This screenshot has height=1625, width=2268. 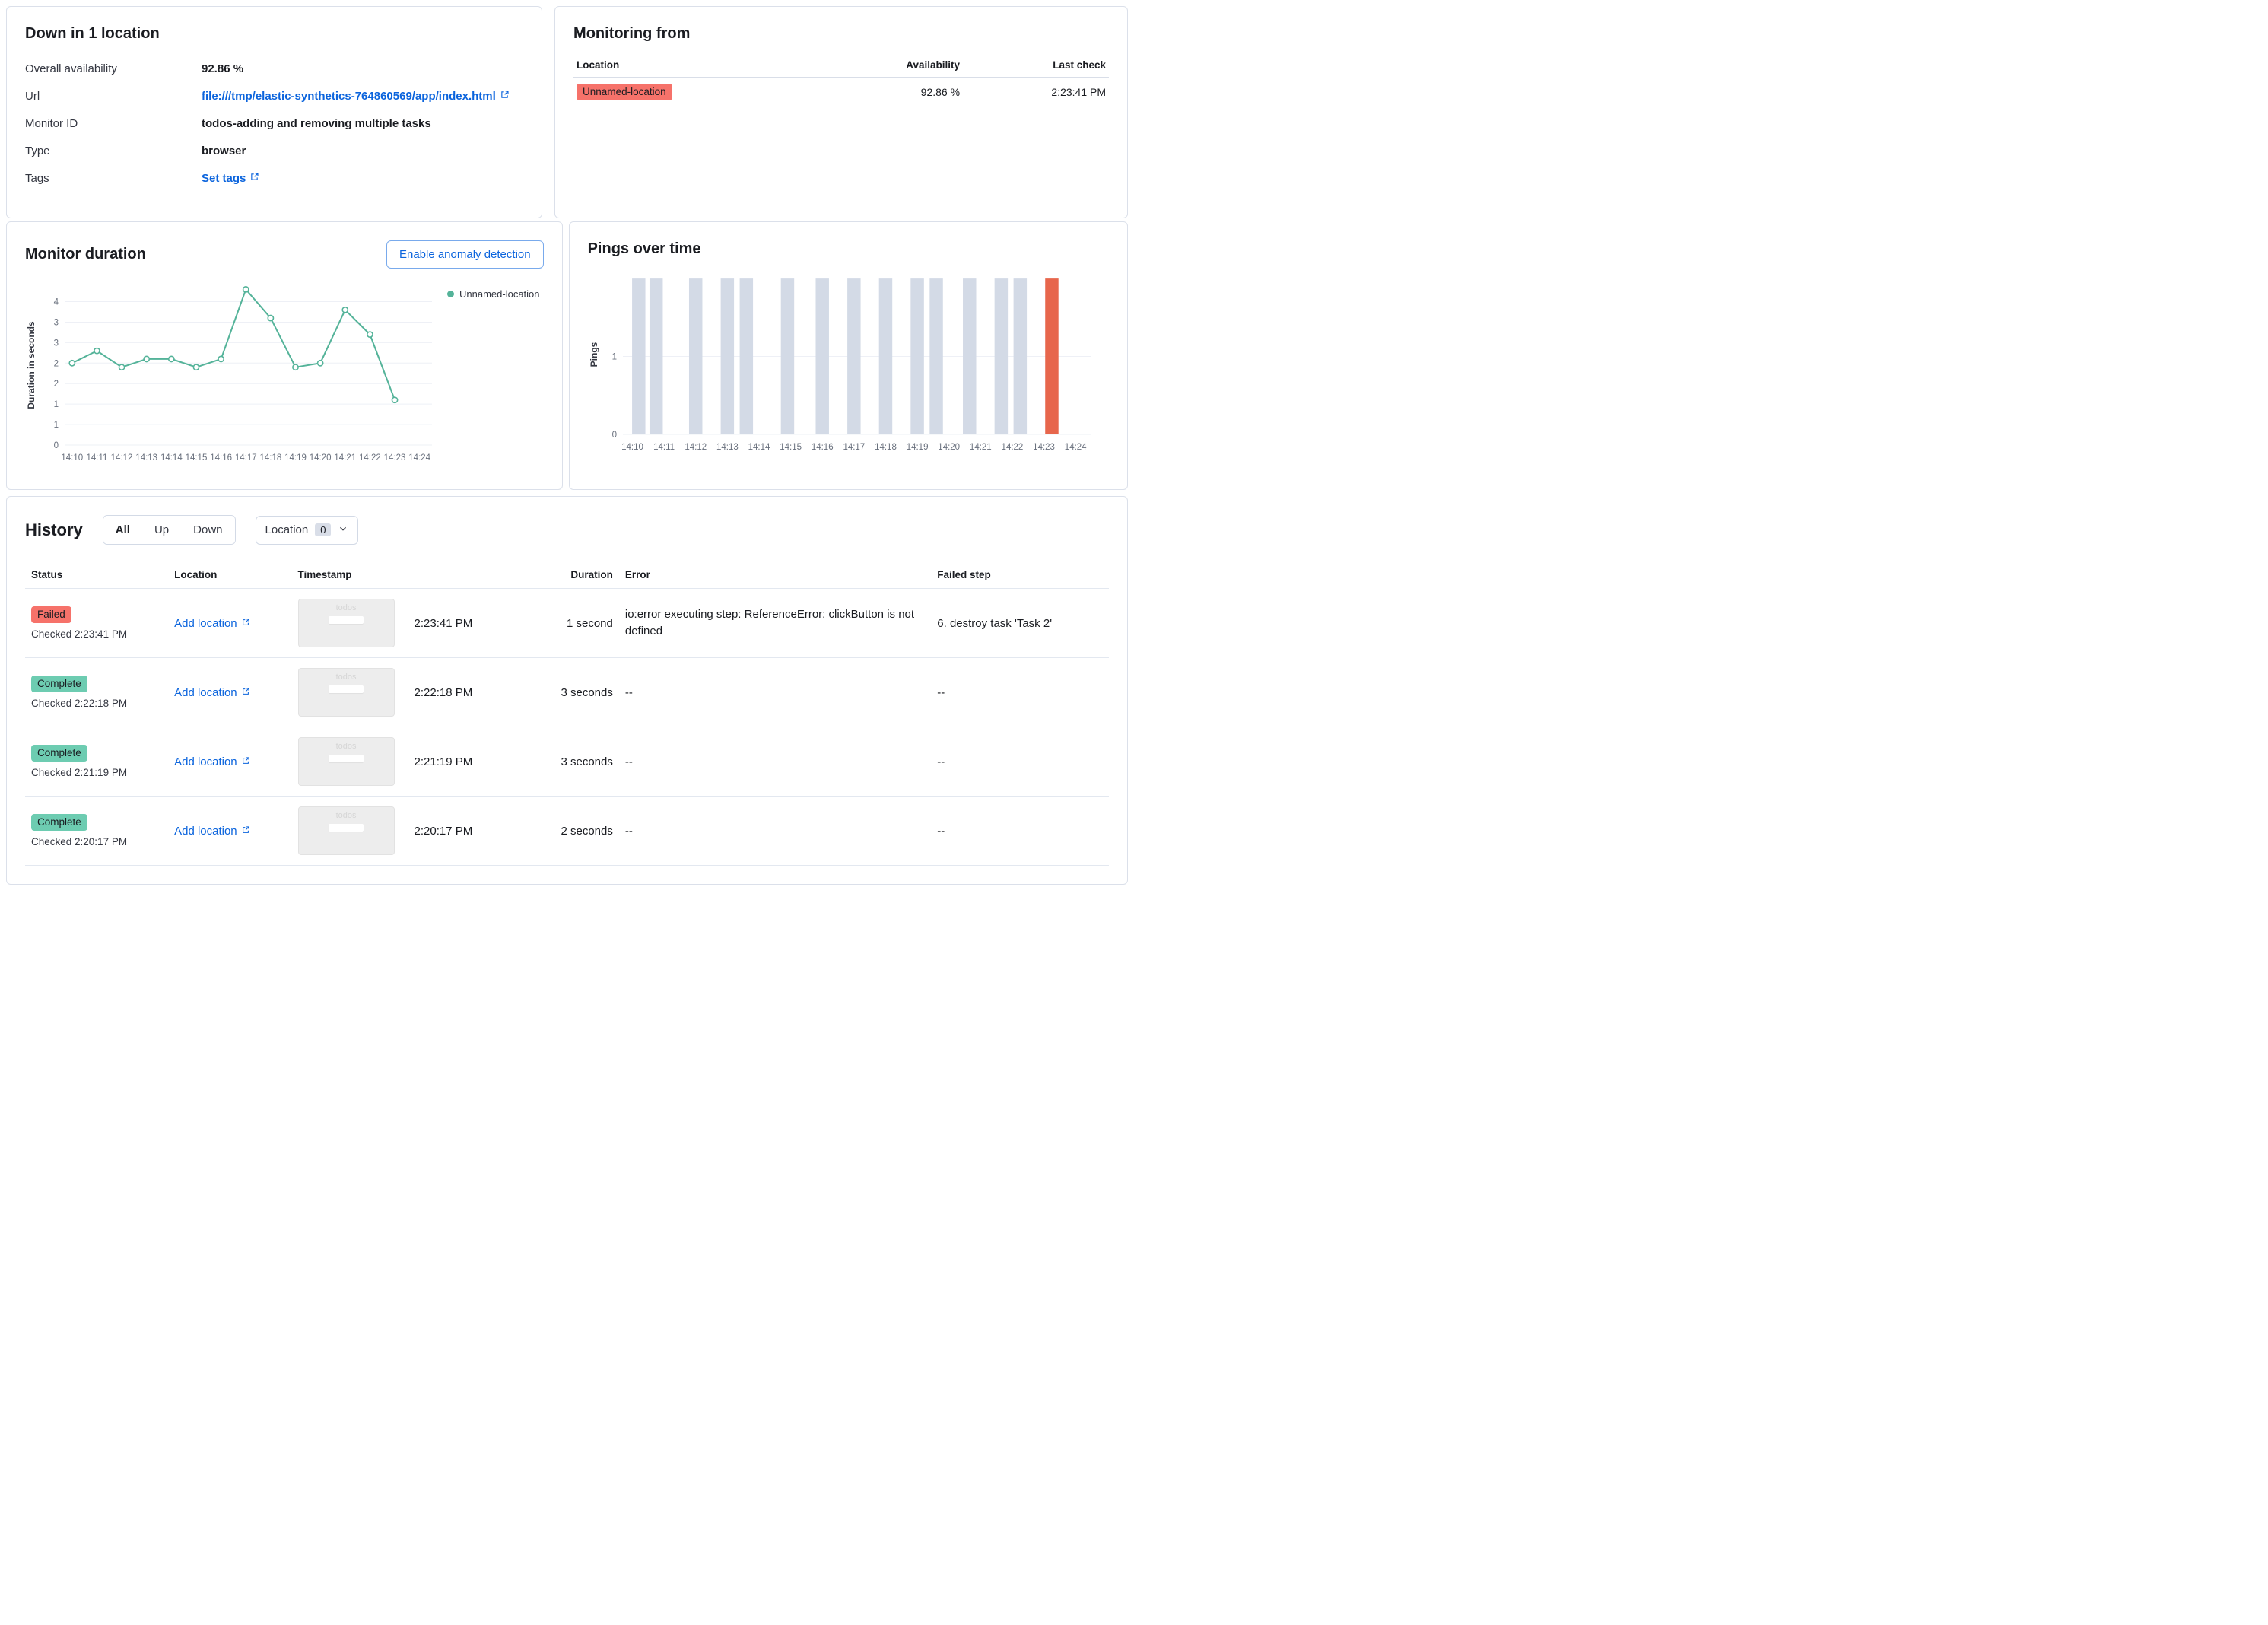 I want to click on field-label: Type, so click(x=37, y=151).